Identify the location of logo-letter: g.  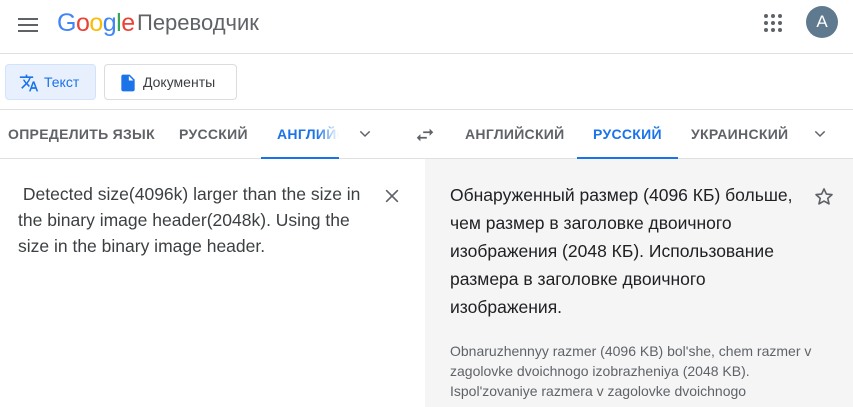
(109, 23).